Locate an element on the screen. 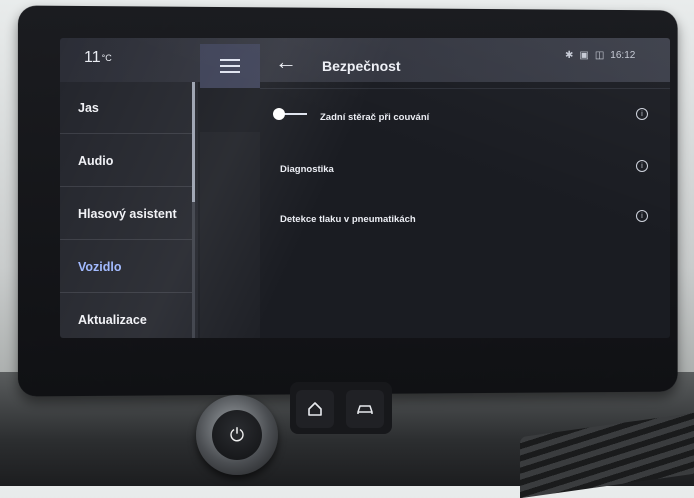 This screenshot has width=694, height=498. sidebar-item-label: Vozidlo is located at coordinates (100, 266).